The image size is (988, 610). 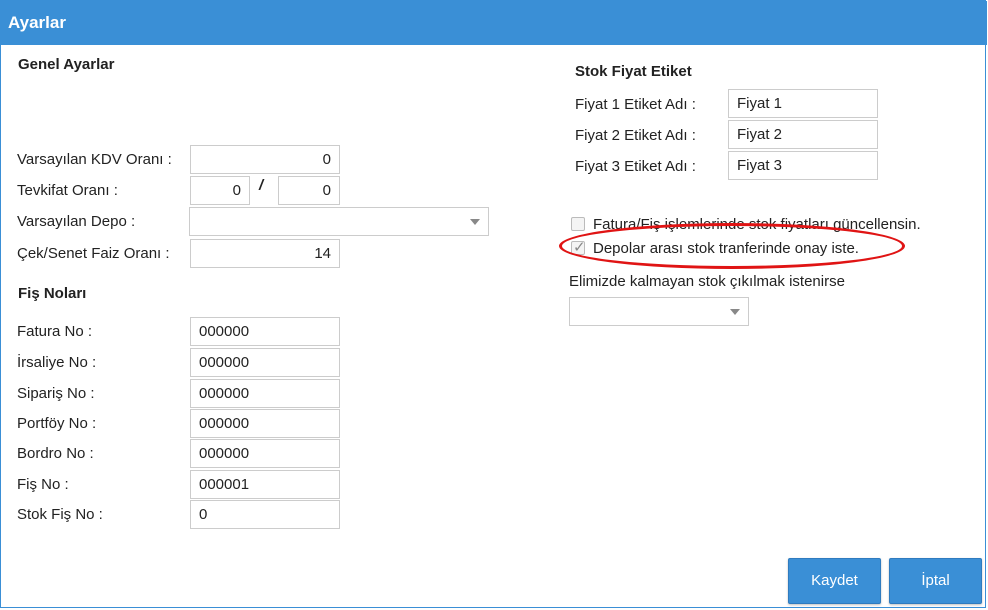 I want to click on faiz-label: Çek/Senet Faiz Oranı :, so click(x=93, y=253).